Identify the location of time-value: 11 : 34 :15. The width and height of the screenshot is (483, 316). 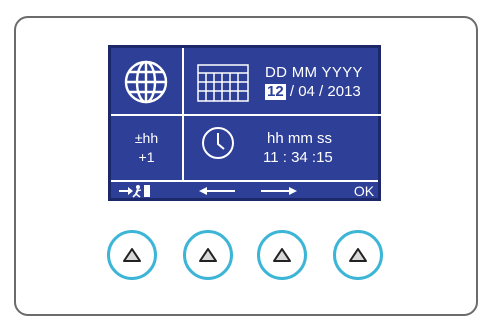
(298, 157).